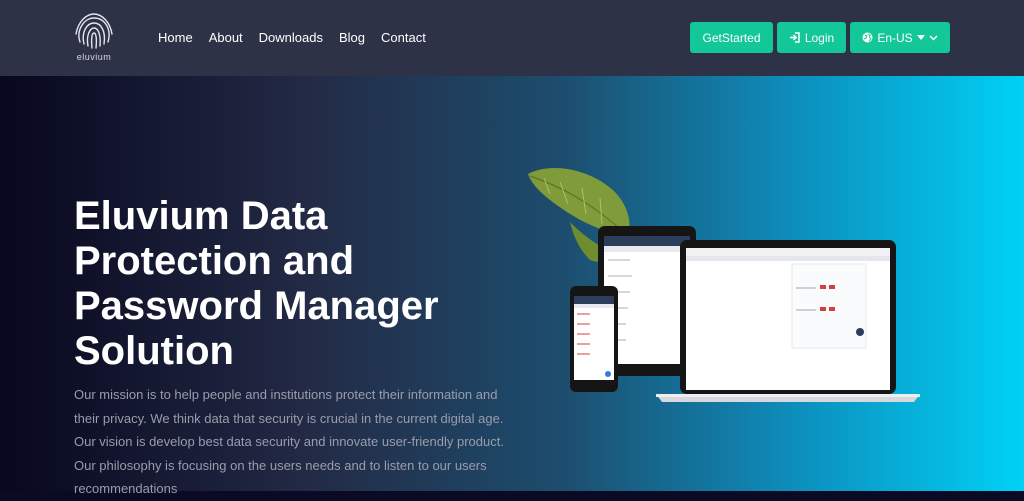 This screenshot has height=501, width=1024. What do you see at coordinates (788, 321) in the screenshot?
I see `laptop-device` at bounding box center [788, 321].